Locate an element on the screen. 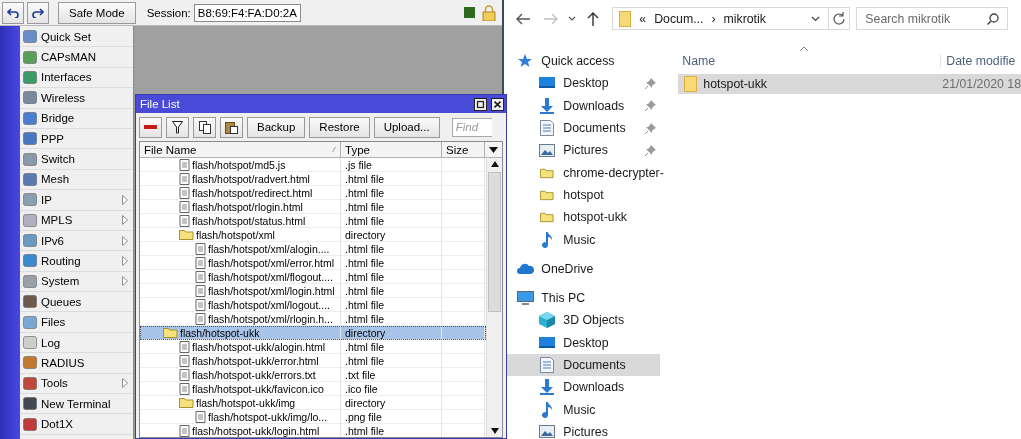 The width and height of the screenshot is (1021, 439). table-row: flash/hotspot-ukk/img directory is located at coordinates (313, 403).